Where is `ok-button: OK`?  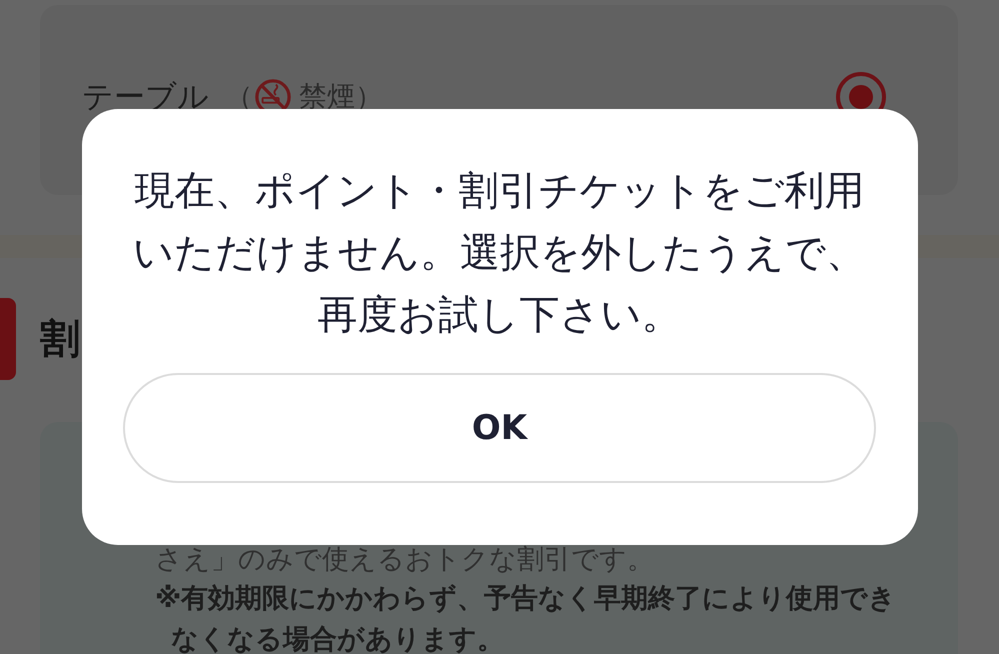 ok-button: OK is located at coordinates (499, 428).